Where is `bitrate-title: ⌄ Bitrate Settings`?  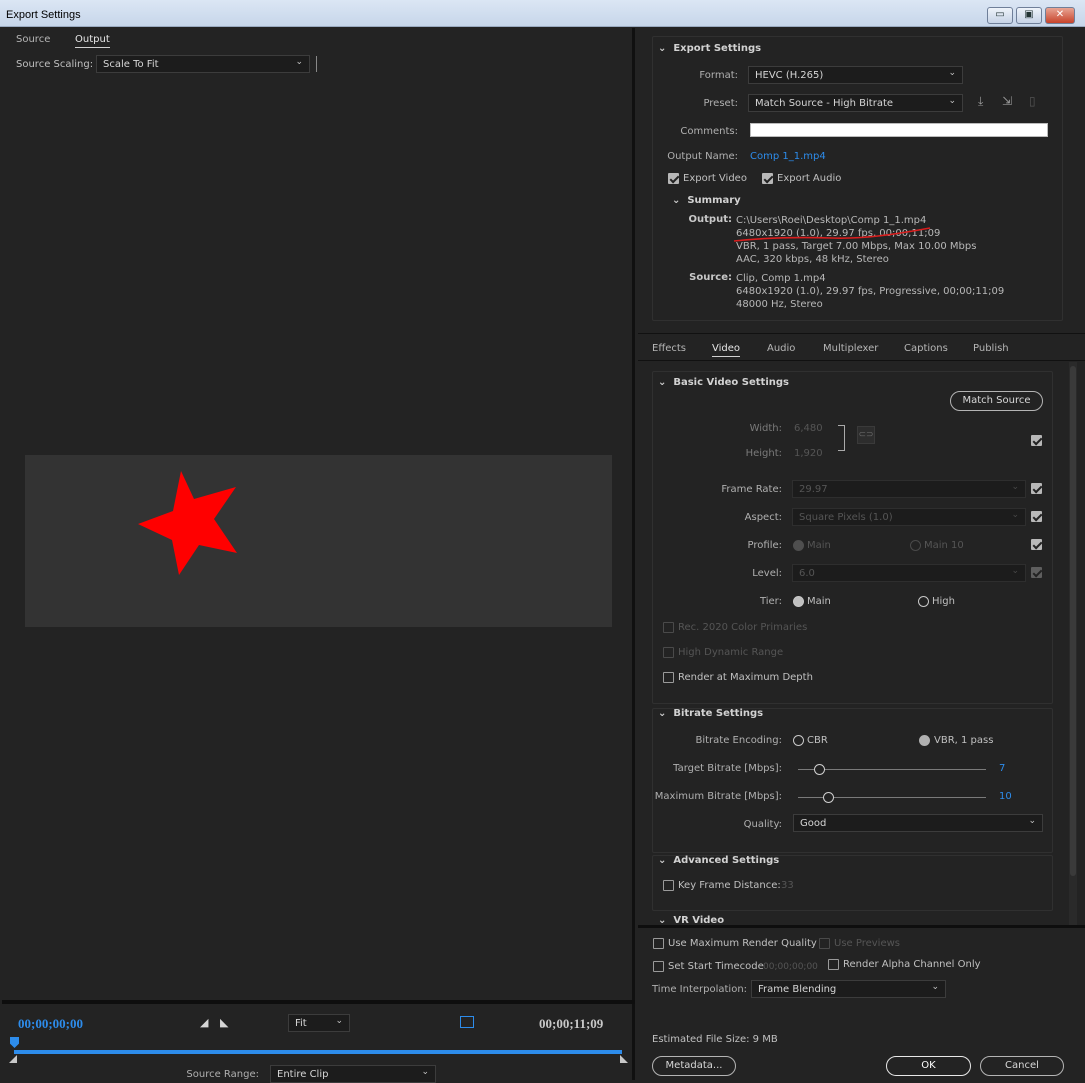 bitrate-title: ⌄ Bitrate Settings is located at coordinates (710, 713).